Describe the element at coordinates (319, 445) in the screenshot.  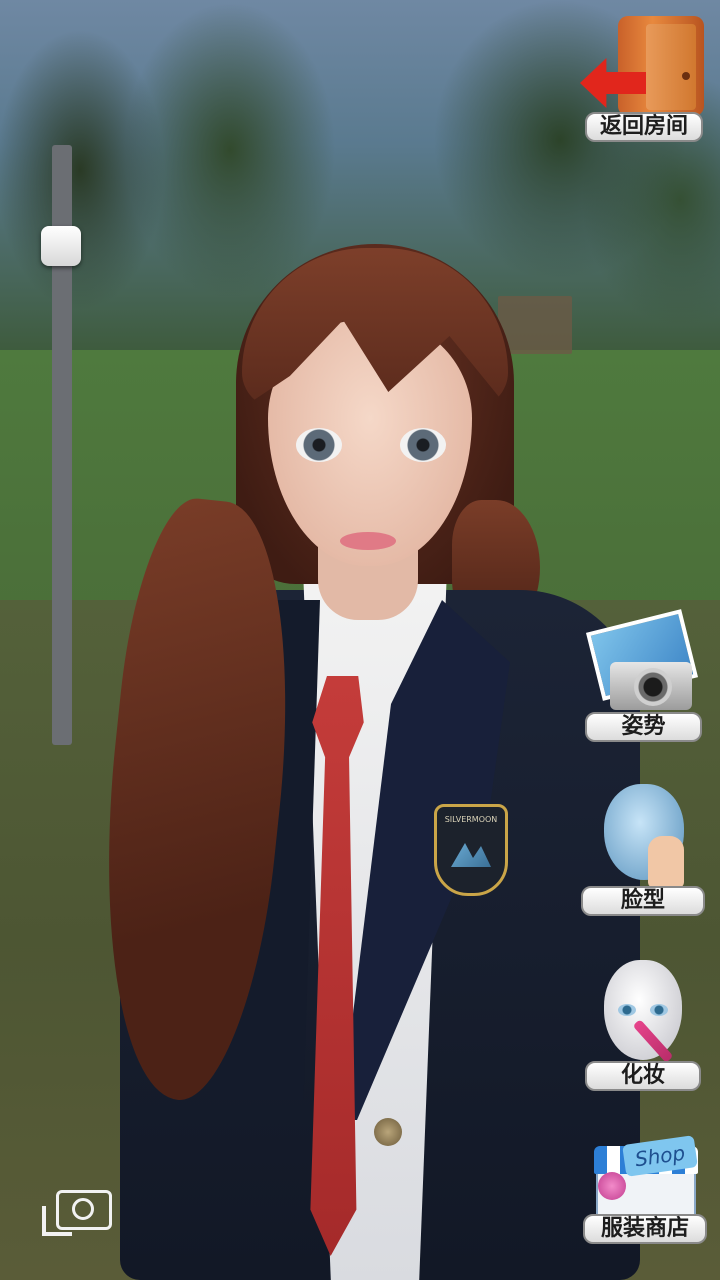
I see `eye-left` at that location.